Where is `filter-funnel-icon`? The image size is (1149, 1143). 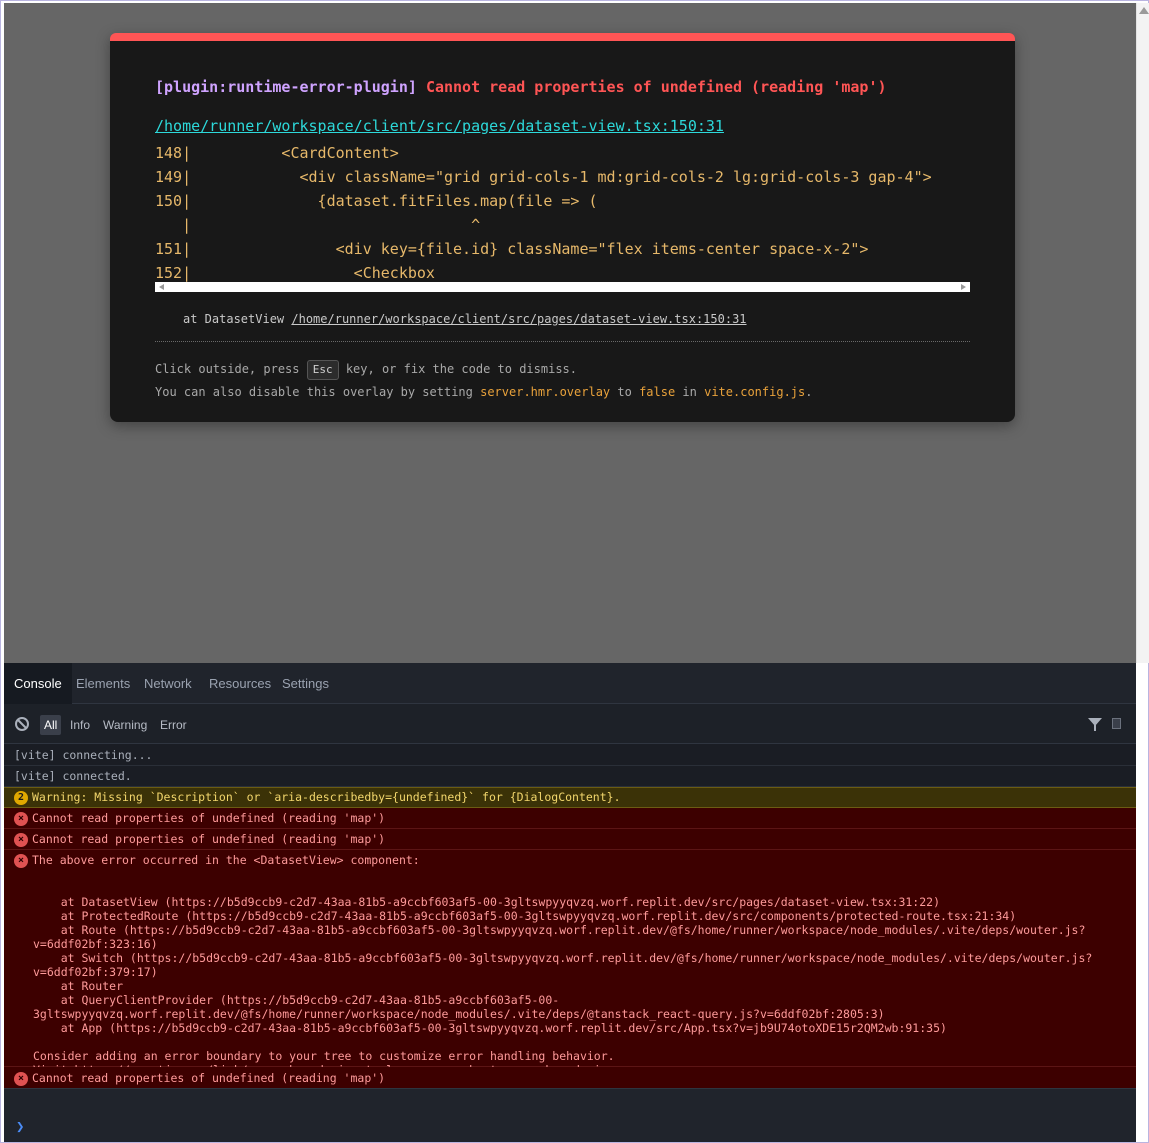 filter-funnel-icon is located at coordinates (1095, 724).